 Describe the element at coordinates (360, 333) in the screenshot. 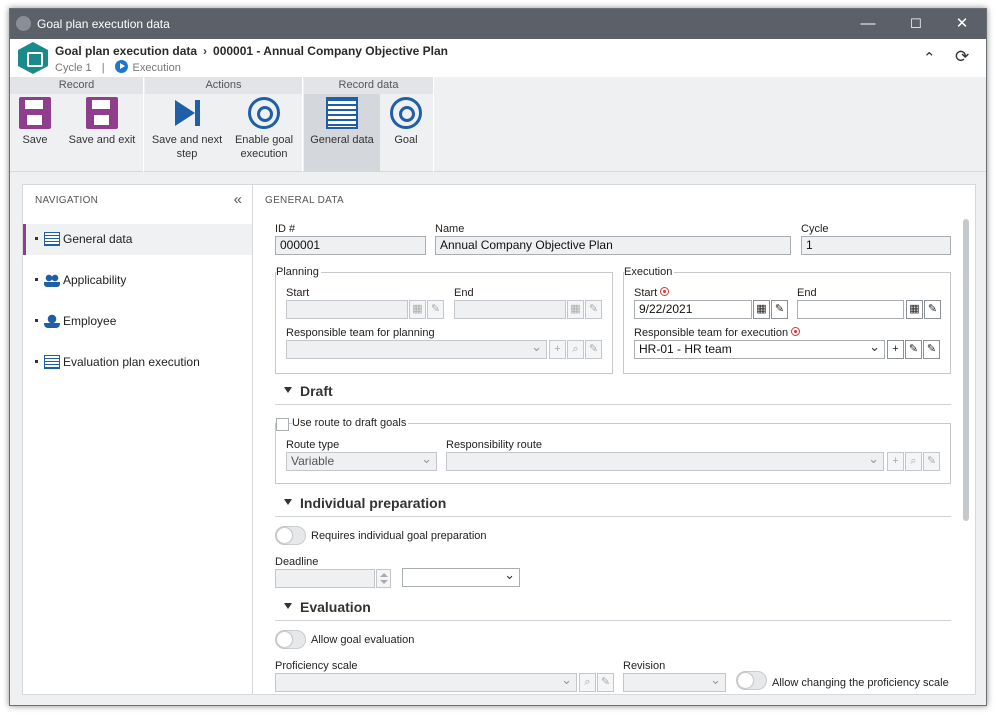

I see `planning-team-label: Responsible team for planning` at that location.